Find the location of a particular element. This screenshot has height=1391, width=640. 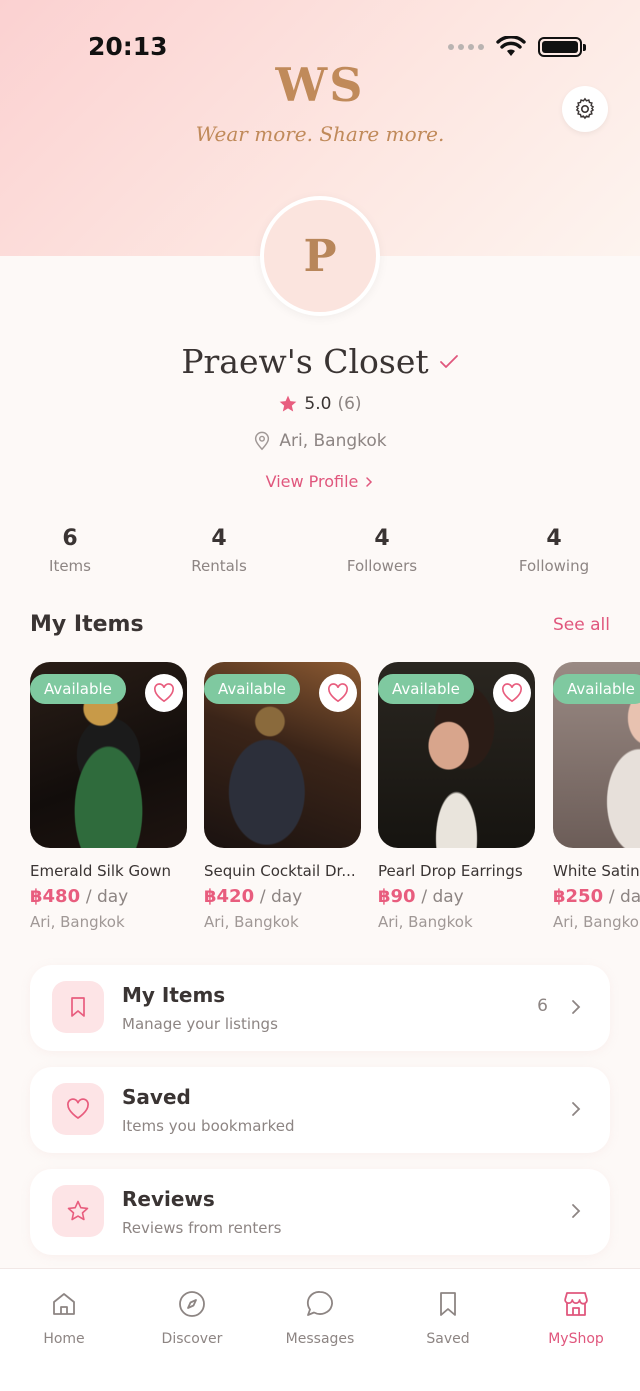

stat-items: 6 Items is located at coordinates (70, 550).